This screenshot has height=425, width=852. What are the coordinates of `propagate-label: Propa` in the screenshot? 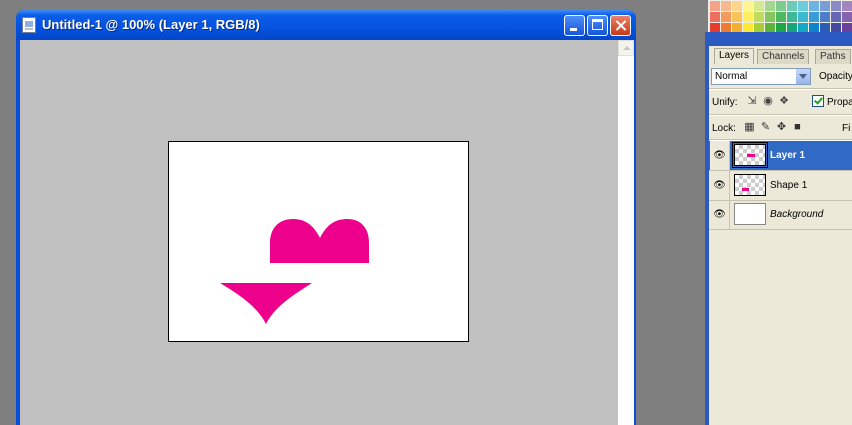 It's located at (839, 102).